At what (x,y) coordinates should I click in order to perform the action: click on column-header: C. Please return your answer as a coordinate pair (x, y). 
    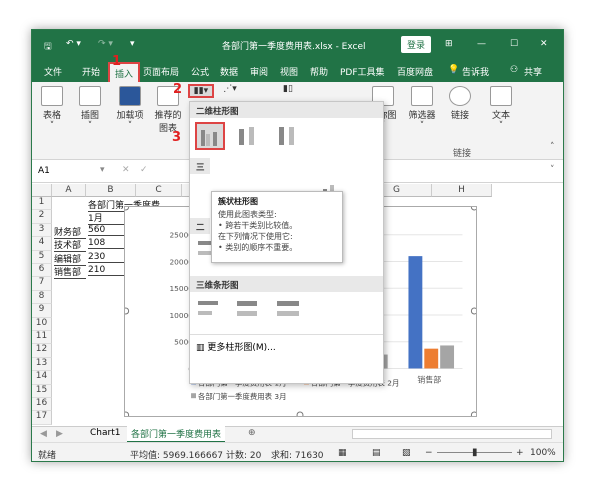
    Looking at the image, I should click on (159, 190).